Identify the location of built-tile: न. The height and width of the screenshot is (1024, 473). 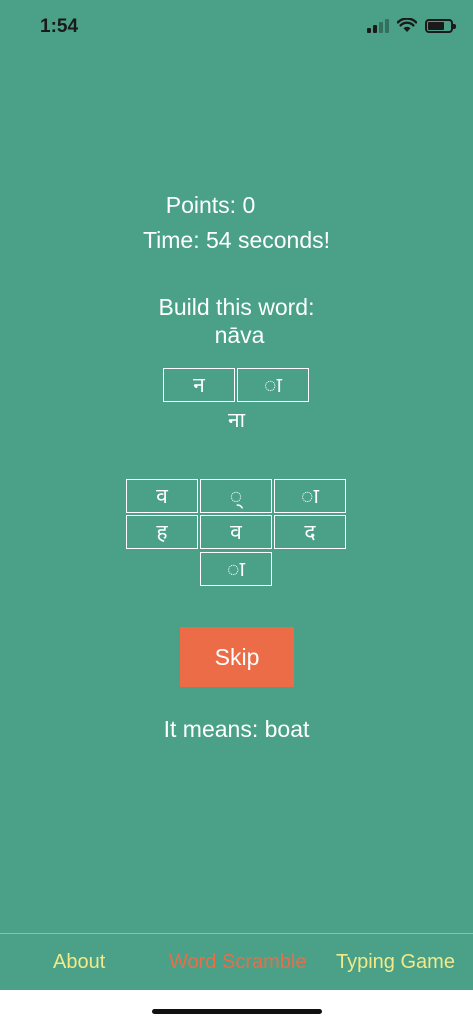
(199, 385).